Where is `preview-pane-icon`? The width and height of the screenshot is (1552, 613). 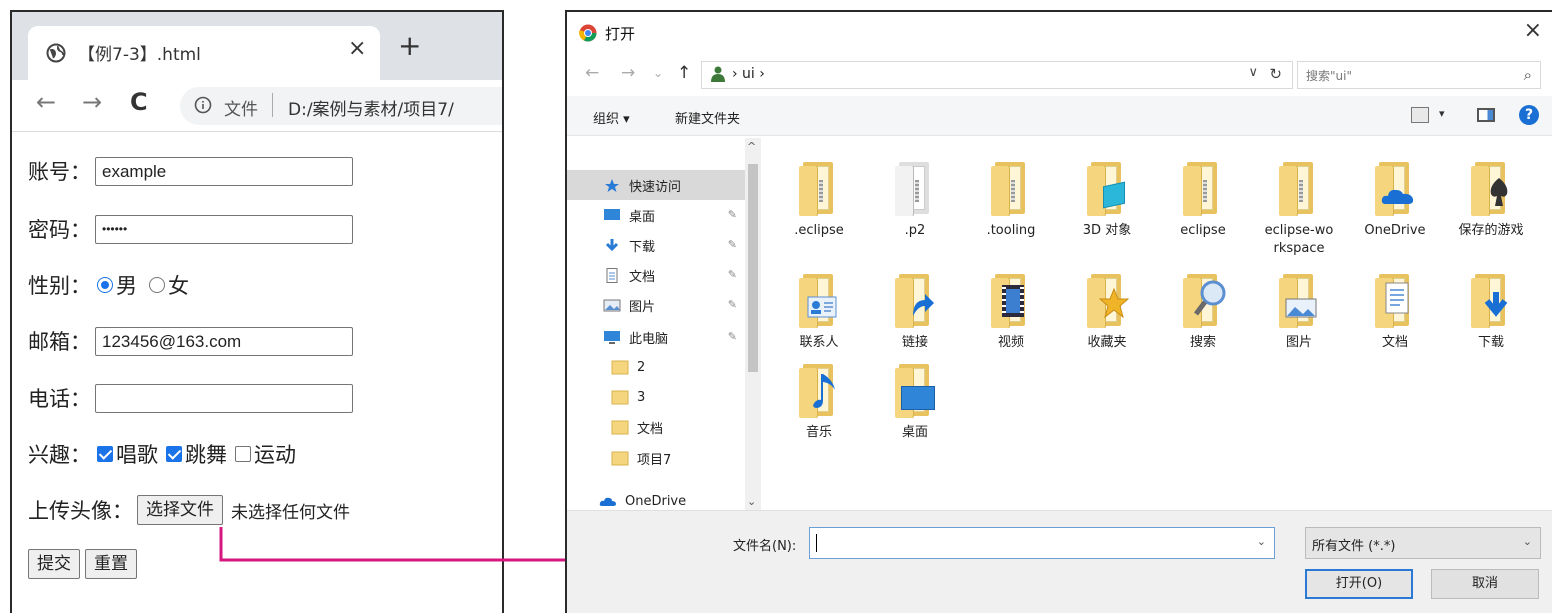
preview-pane-icon is located at coordinates (1486, 115).